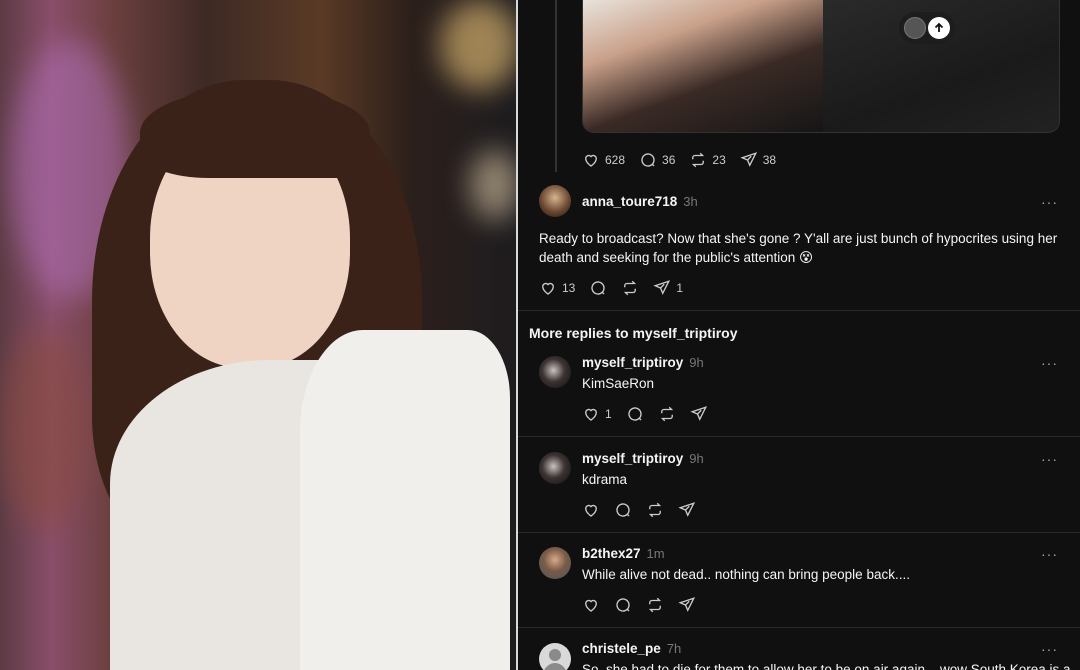 This screenshot has width=1080, height=670. I want to click on share-button: 38, so click(758, 160).